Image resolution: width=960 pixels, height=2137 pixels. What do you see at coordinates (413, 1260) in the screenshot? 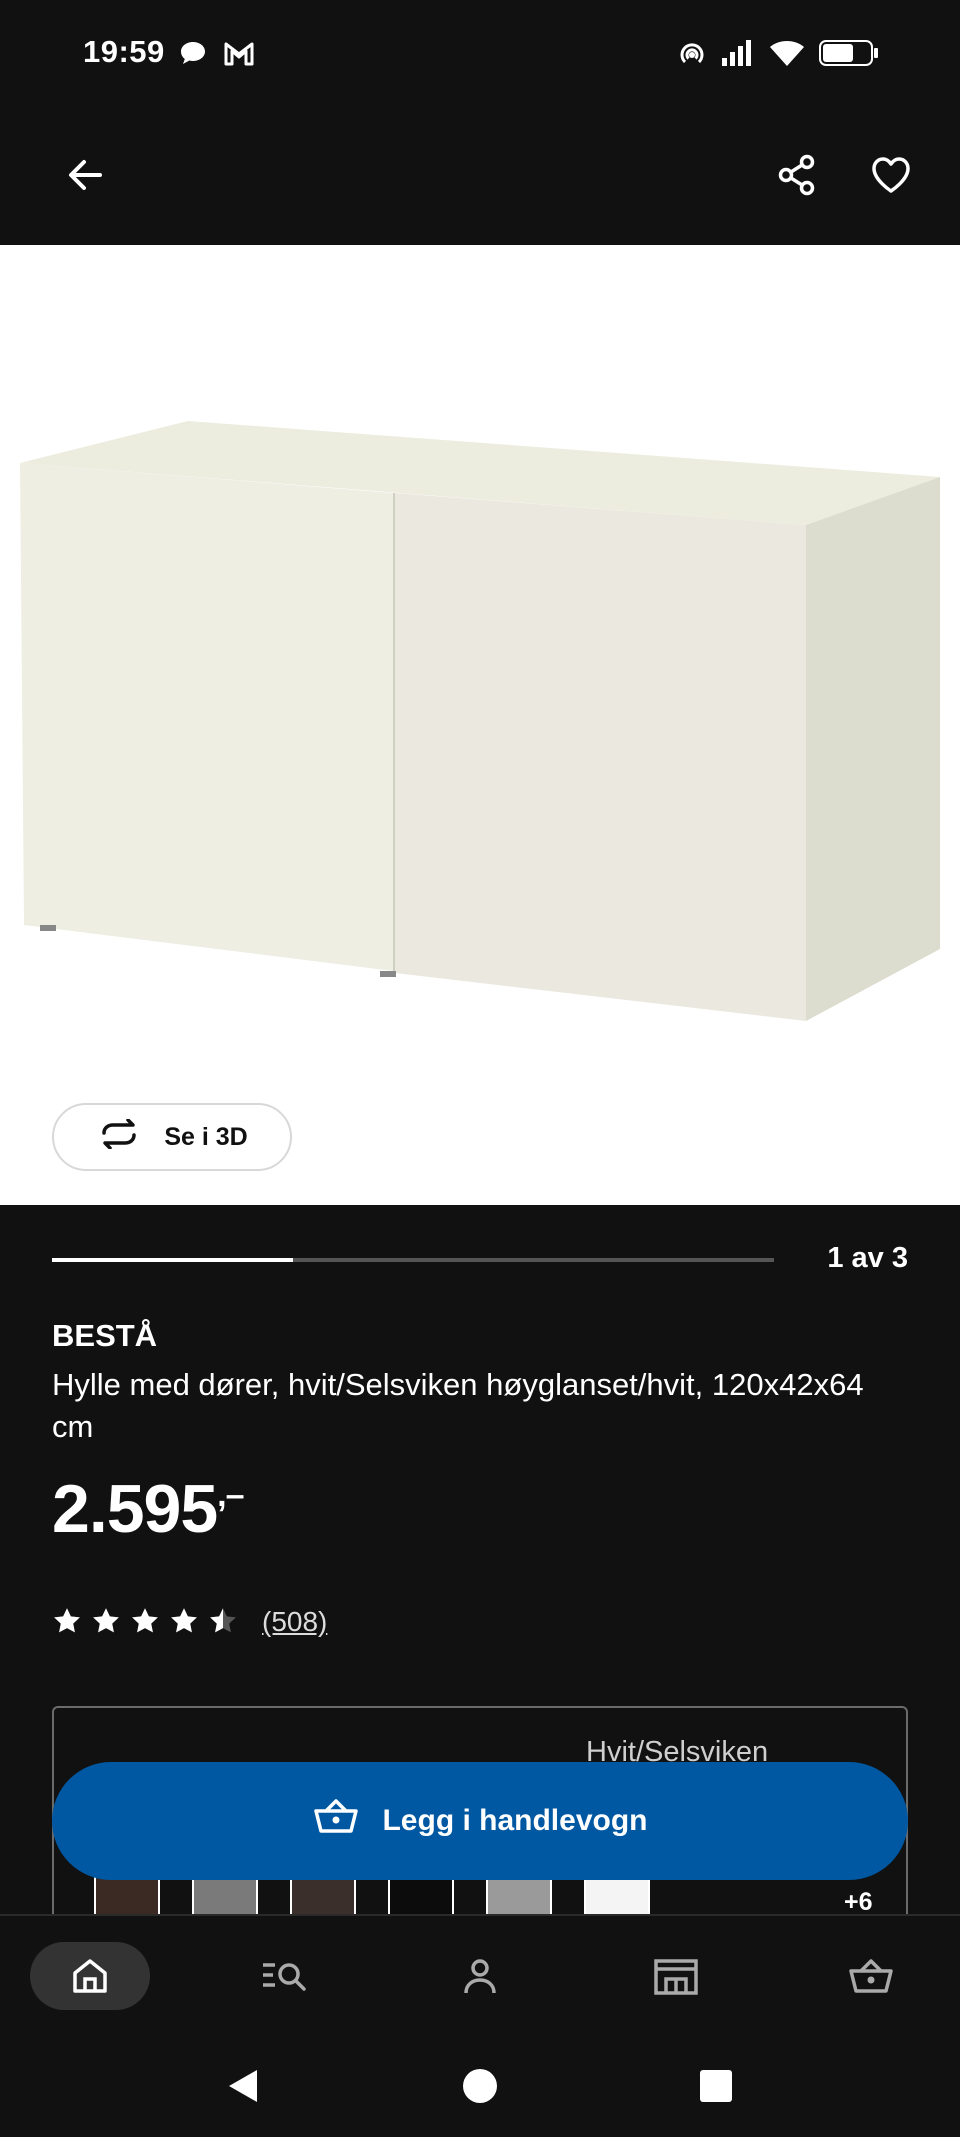
I see `progress-track` at bounding box center [413, 1260].